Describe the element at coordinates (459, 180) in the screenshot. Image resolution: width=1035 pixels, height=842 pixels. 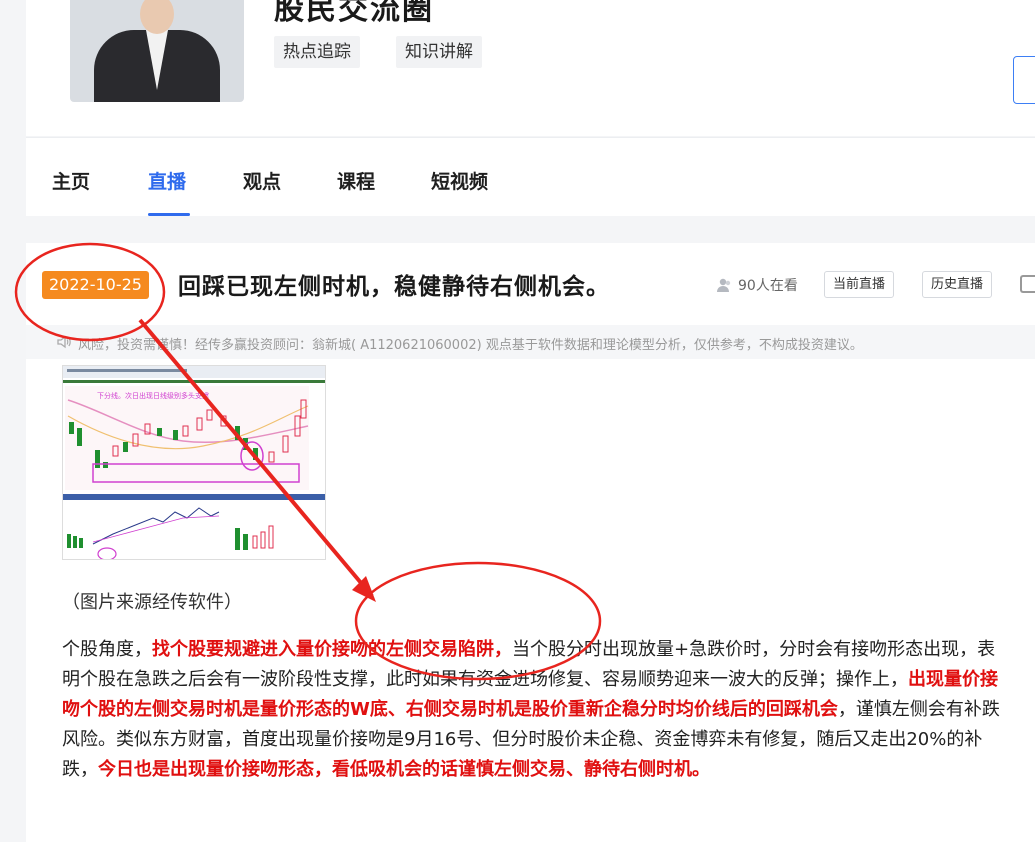
I see `tab-short-video: 短视频` at that location.